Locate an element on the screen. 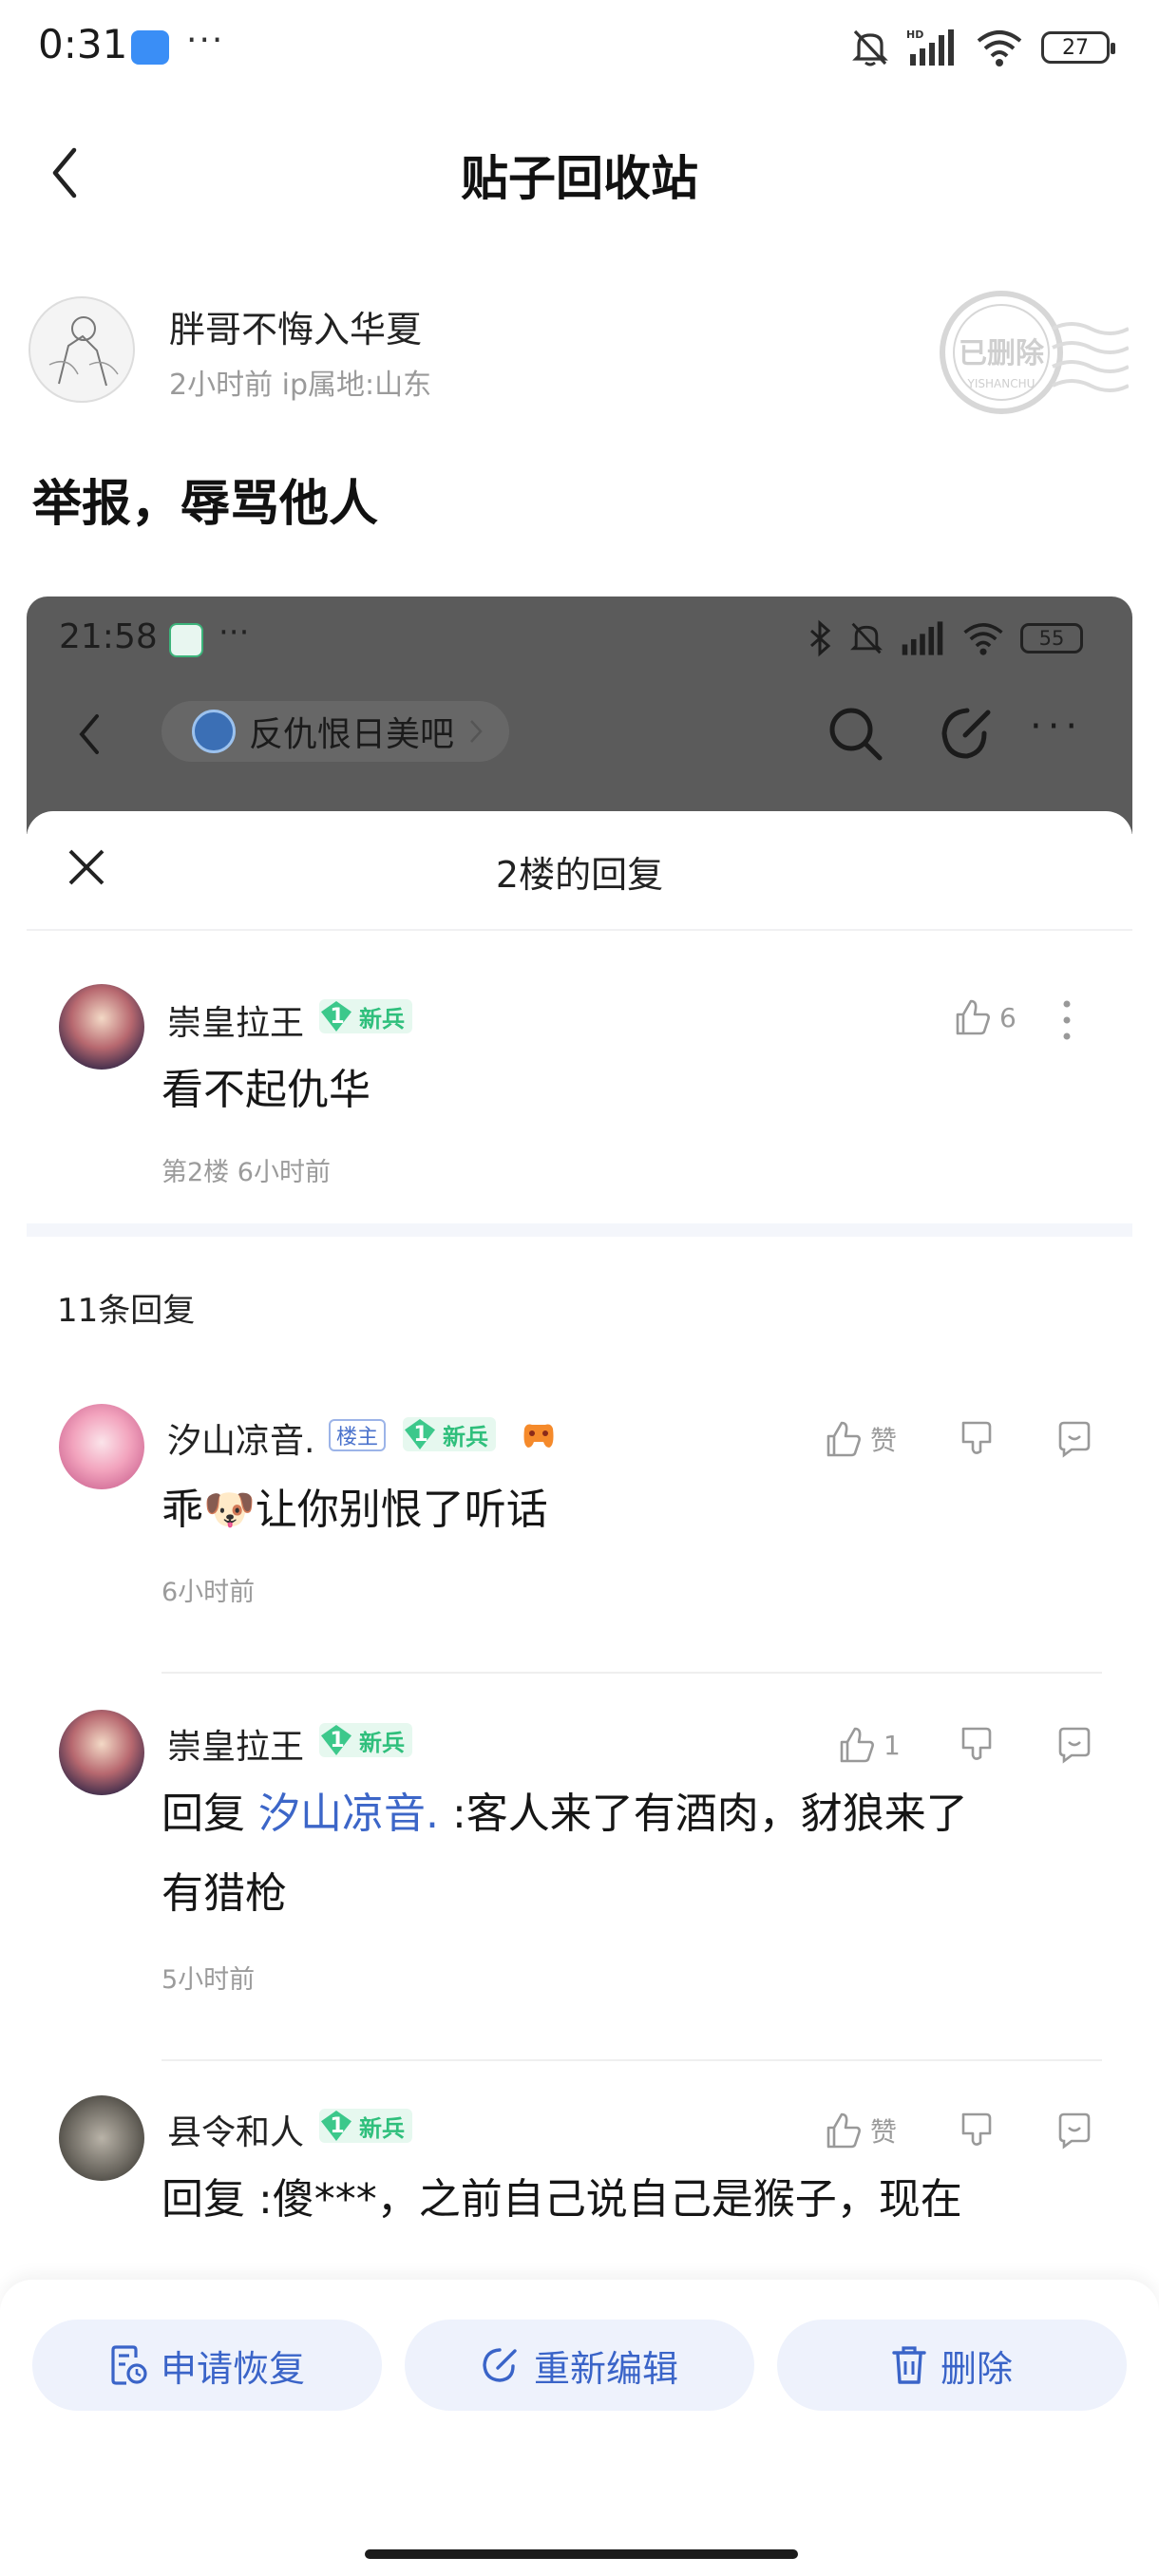 This screenshot has width=1159, height=2576. reply-count: 11条回复 is located at coordinates (126, 1311).